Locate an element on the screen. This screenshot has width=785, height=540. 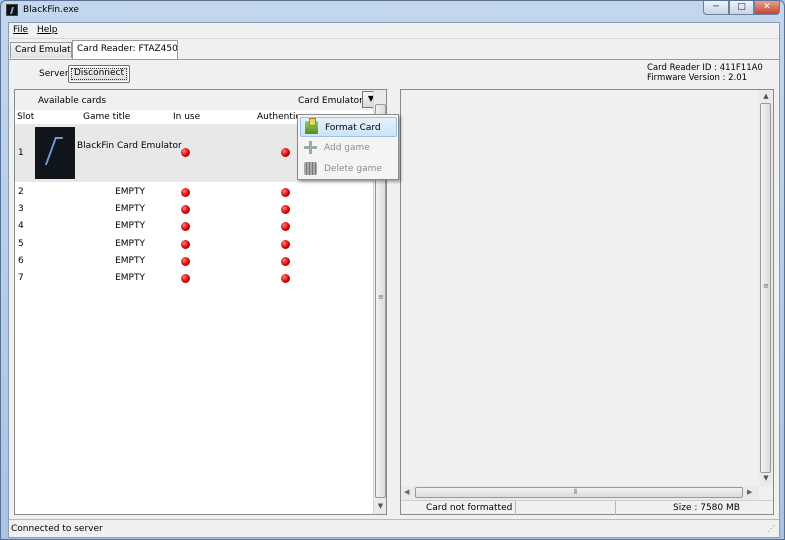
tab-strip: Card Emulator Card Reader: FTAZ450A is located at coordinates (394, 49).